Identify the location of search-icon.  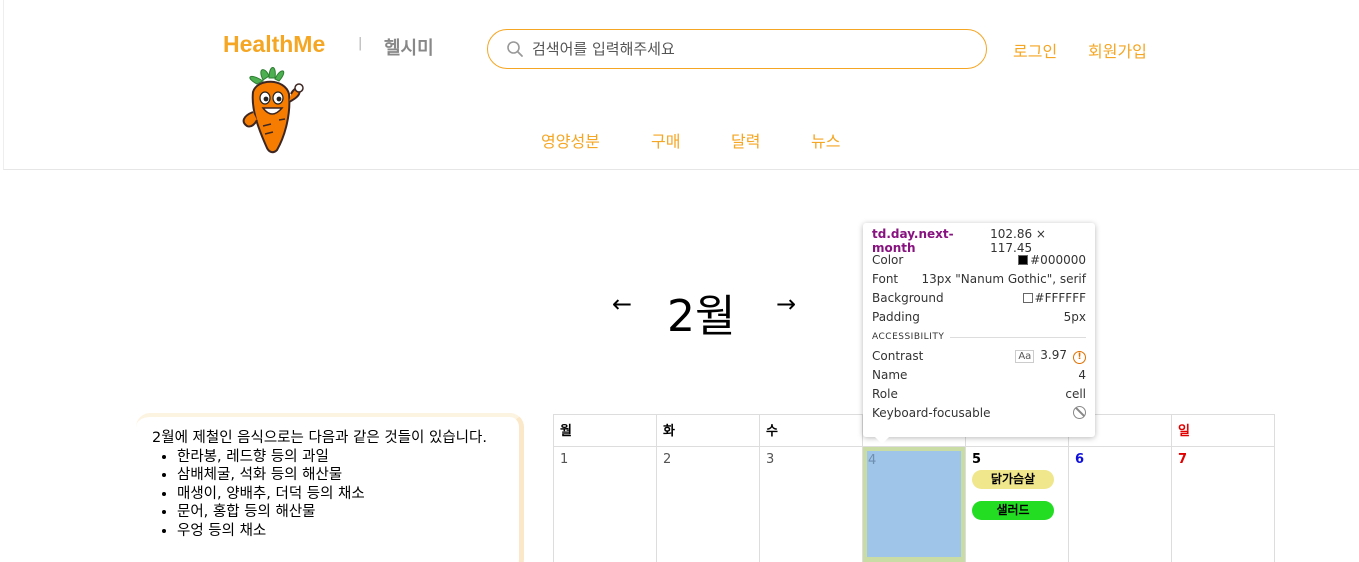
(515, 49).